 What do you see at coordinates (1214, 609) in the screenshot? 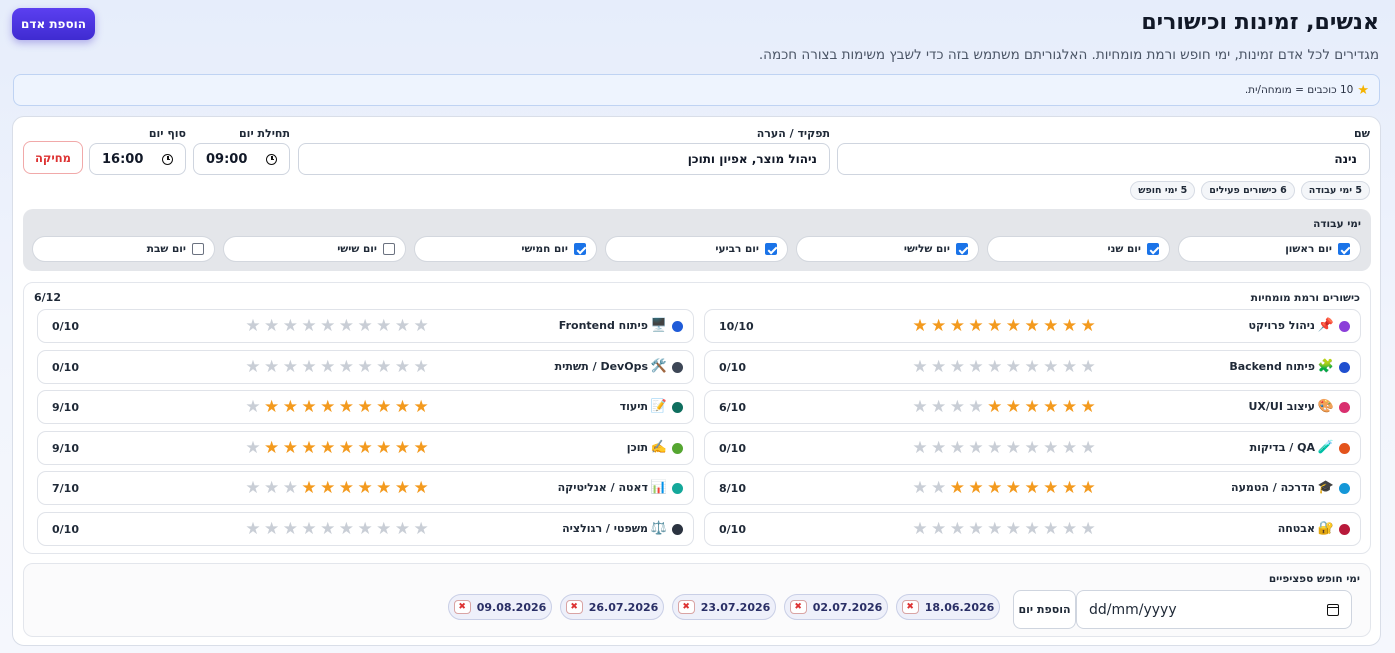
I see `vacation-date-input: dd/mm/yyyy` at bounding box center [1214, 609].